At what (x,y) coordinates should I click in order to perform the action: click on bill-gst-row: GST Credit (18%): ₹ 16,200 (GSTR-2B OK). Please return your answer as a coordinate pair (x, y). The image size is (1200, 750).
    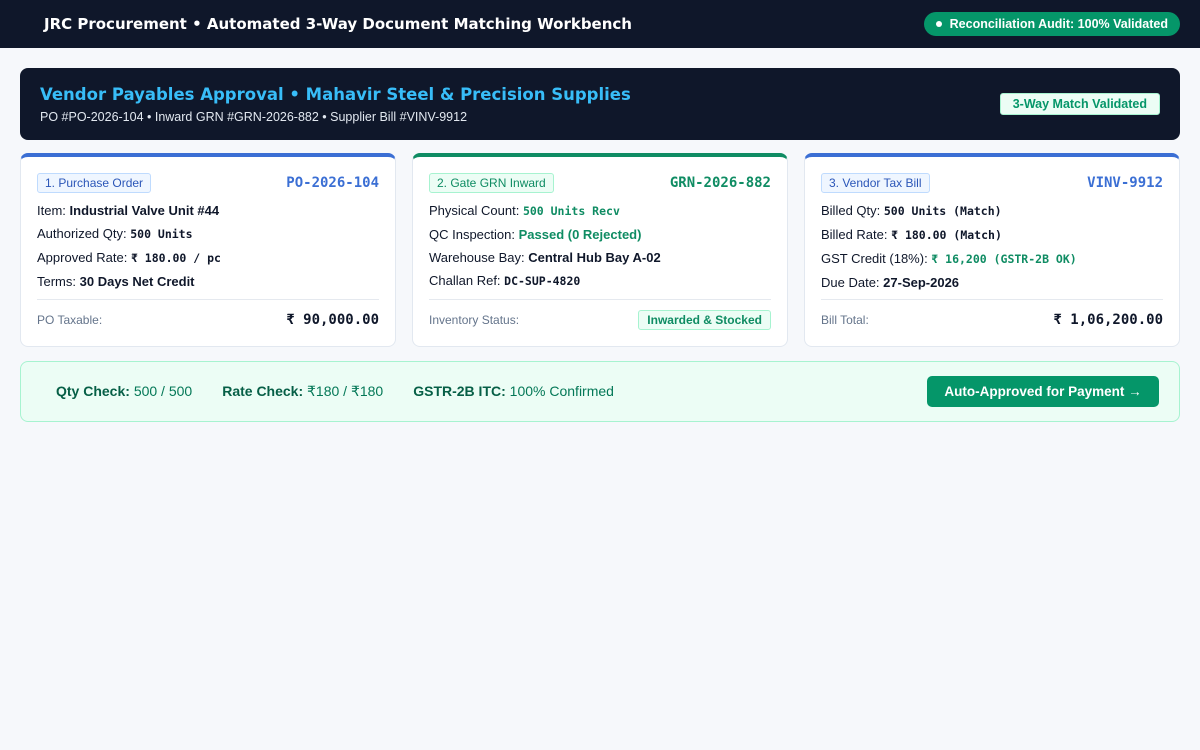
    Looking at the image, I should click on (949, 258).